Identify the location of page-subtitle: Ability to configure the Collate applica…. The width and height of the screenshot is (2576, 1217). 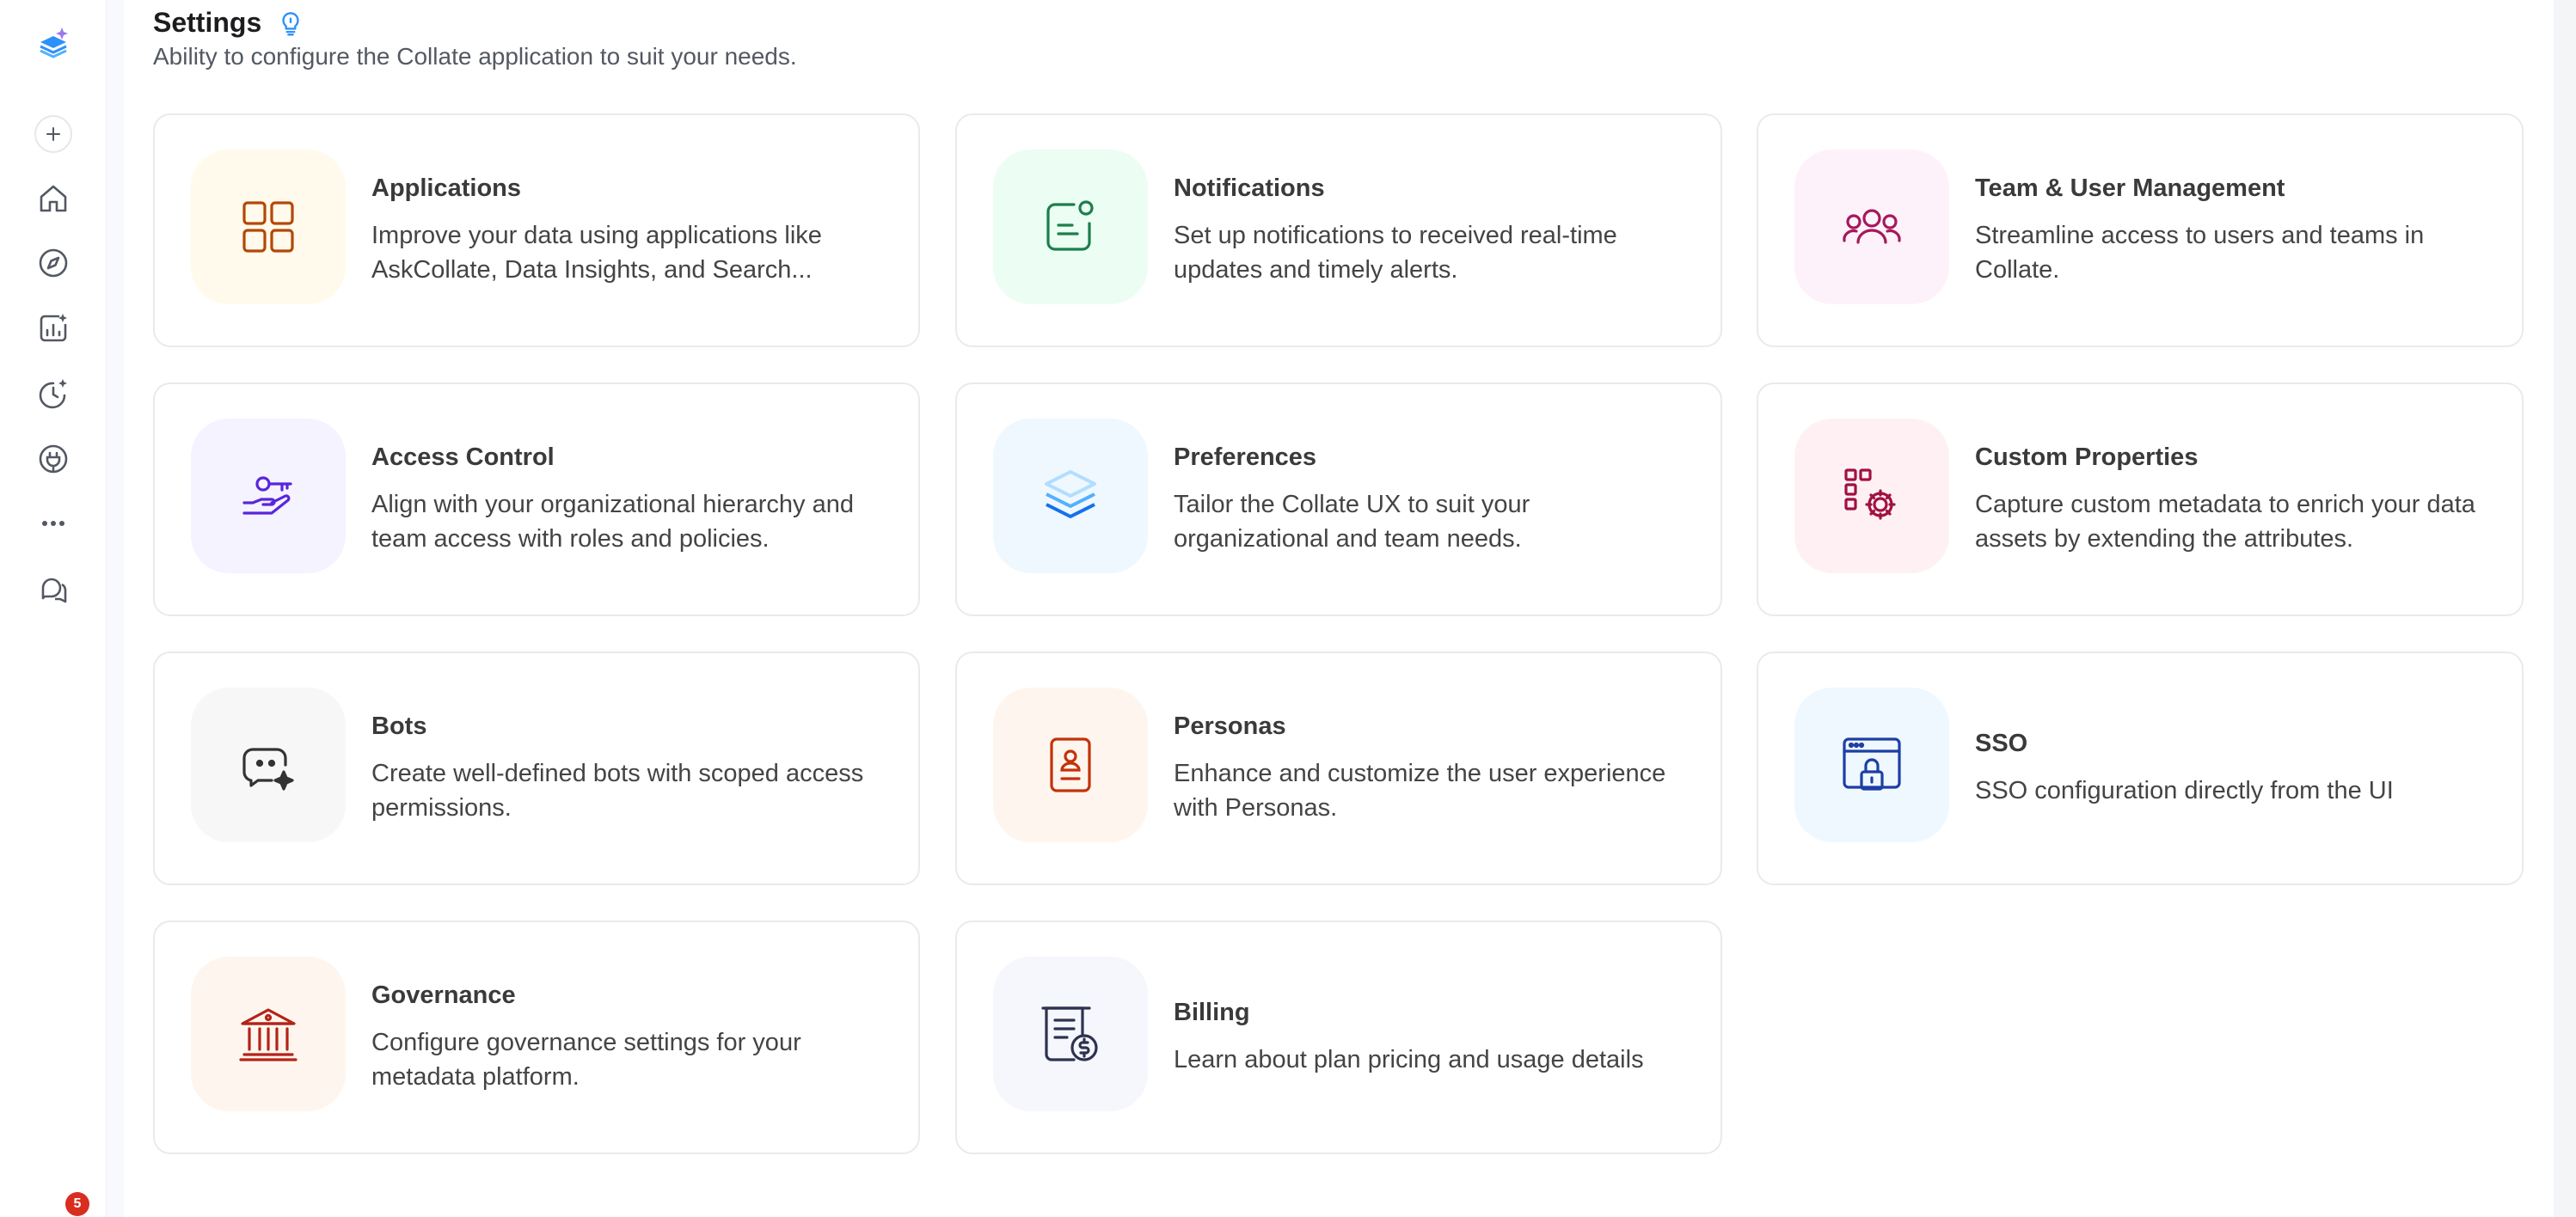
(475, 56).